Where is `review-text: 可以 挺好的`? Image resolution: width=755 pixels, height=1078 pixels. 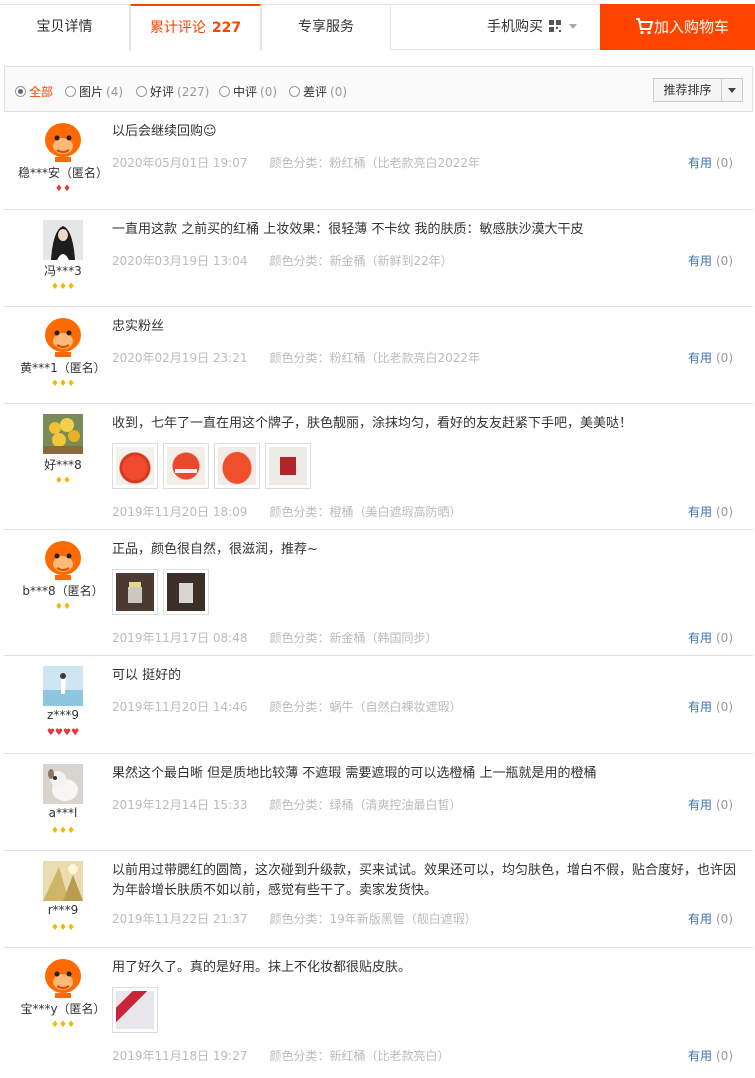
review-text: 可以 挺好的 is located at coordinates (147, 675).